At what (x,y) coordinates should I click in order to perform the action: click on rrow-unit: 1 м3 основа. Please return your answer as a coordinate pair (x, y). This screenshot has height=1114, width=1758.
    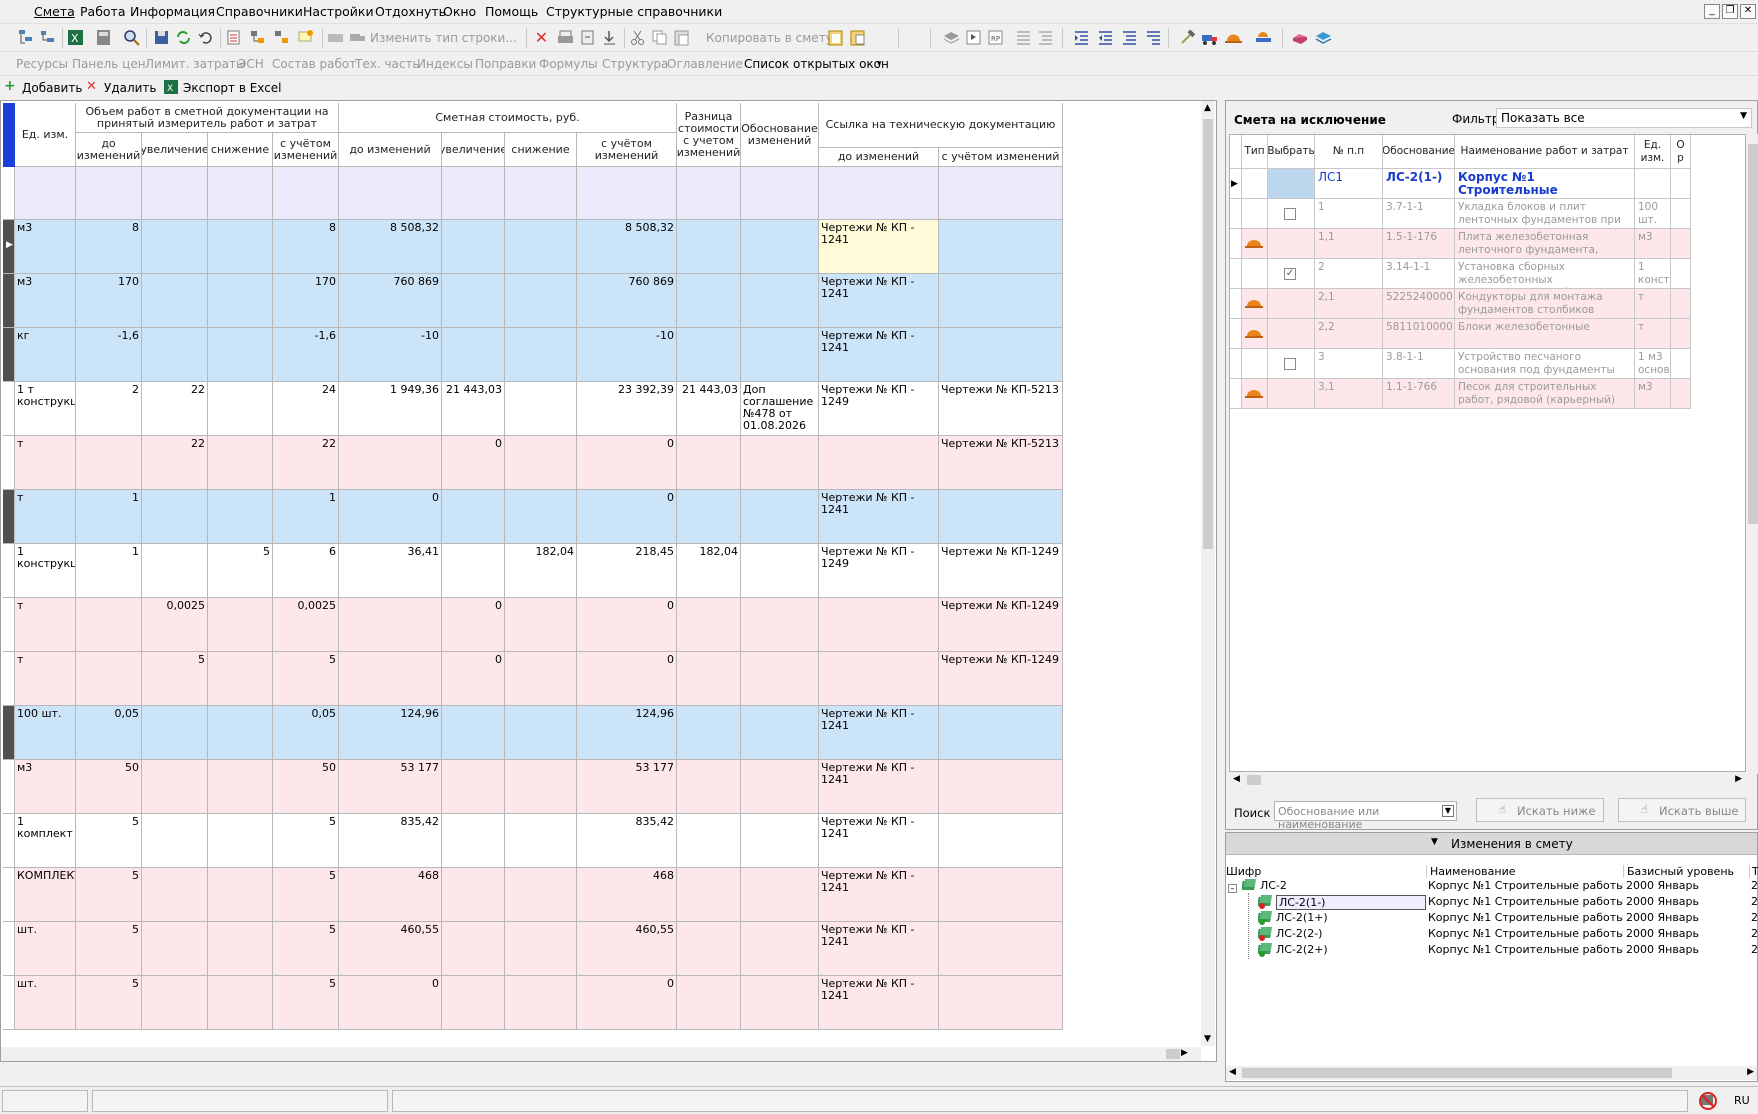
    Looking at the image, I should click on (1653, 364).